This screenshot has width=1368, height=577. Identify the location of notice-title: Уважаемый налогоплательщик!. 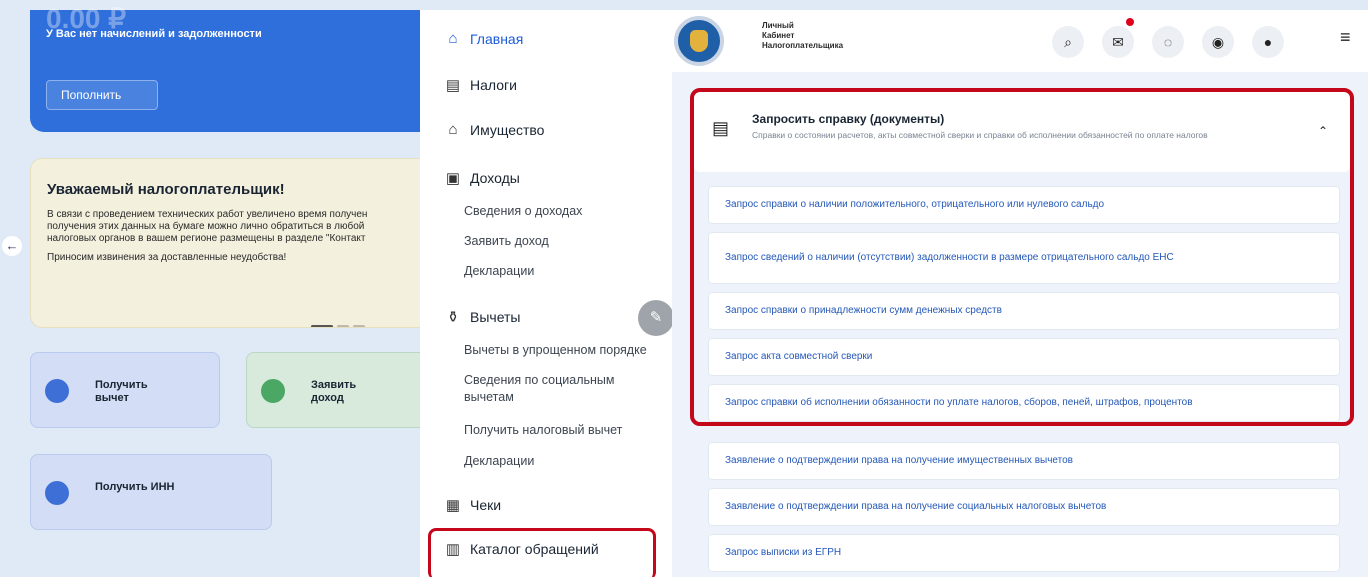
(166, 189).